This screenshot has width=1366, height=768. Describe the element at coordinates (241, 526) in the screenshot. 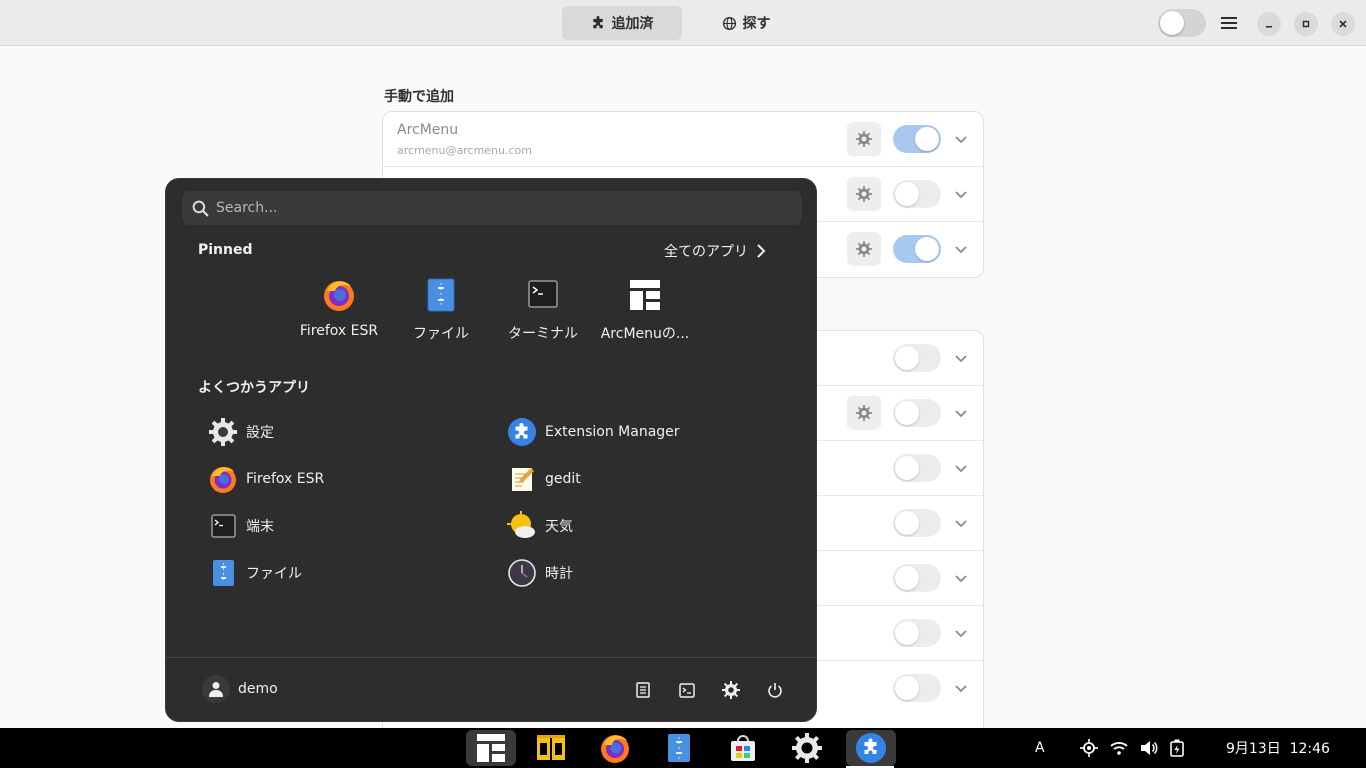

I see `frequent-app-terminal: 端末` at that location.